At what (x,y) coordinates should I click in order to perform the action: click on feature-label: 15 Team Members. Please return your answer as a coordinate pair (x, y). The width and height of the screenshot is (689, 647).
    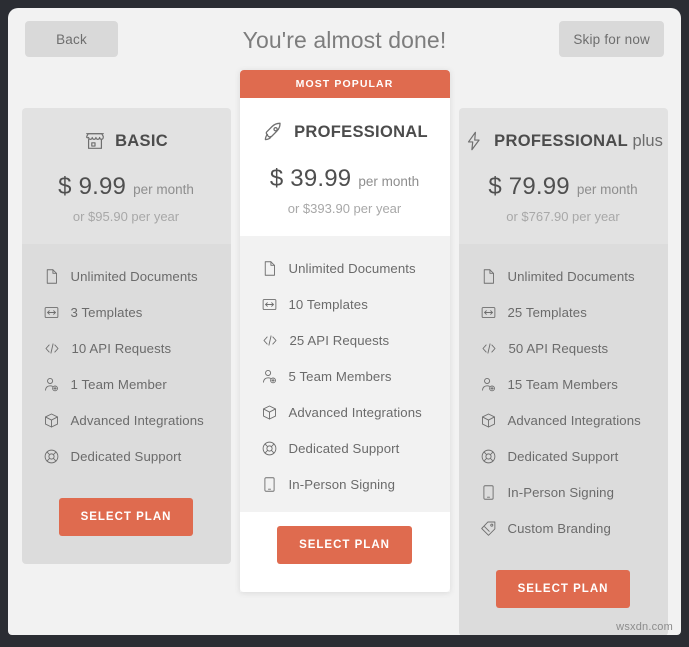
    Looking at the image, I should click on (562, 384).